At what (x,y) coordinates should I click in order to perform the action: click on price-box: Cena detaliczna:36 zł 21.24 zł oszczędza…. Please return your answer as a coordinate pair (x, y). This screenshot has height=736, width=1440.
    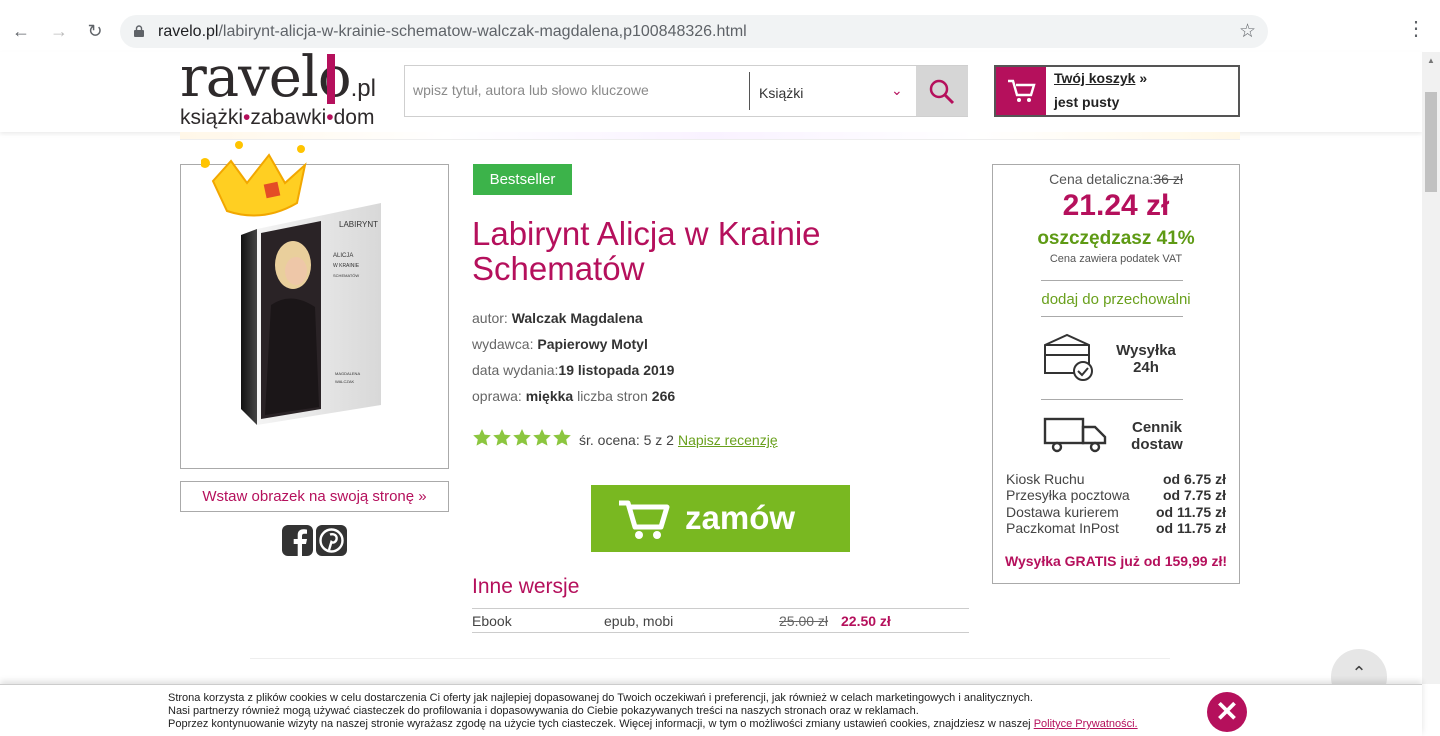
    Looking at the image, I should click on (1116, 374).